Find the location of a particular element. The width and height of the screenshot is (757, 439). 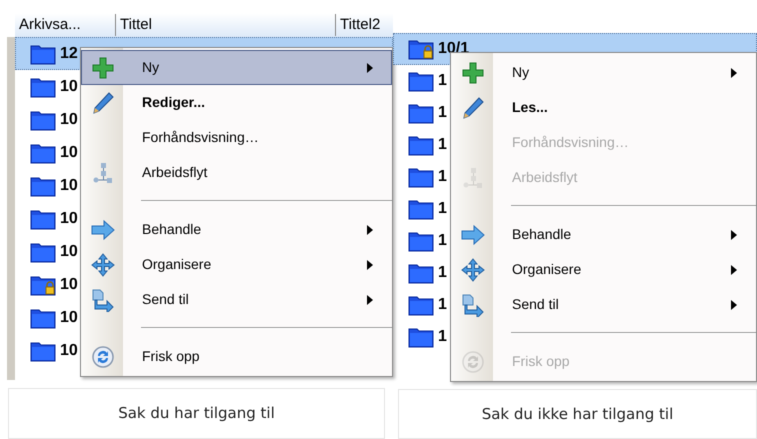

caption: Sak du har tilgang til is located at coordinates (196, 413).